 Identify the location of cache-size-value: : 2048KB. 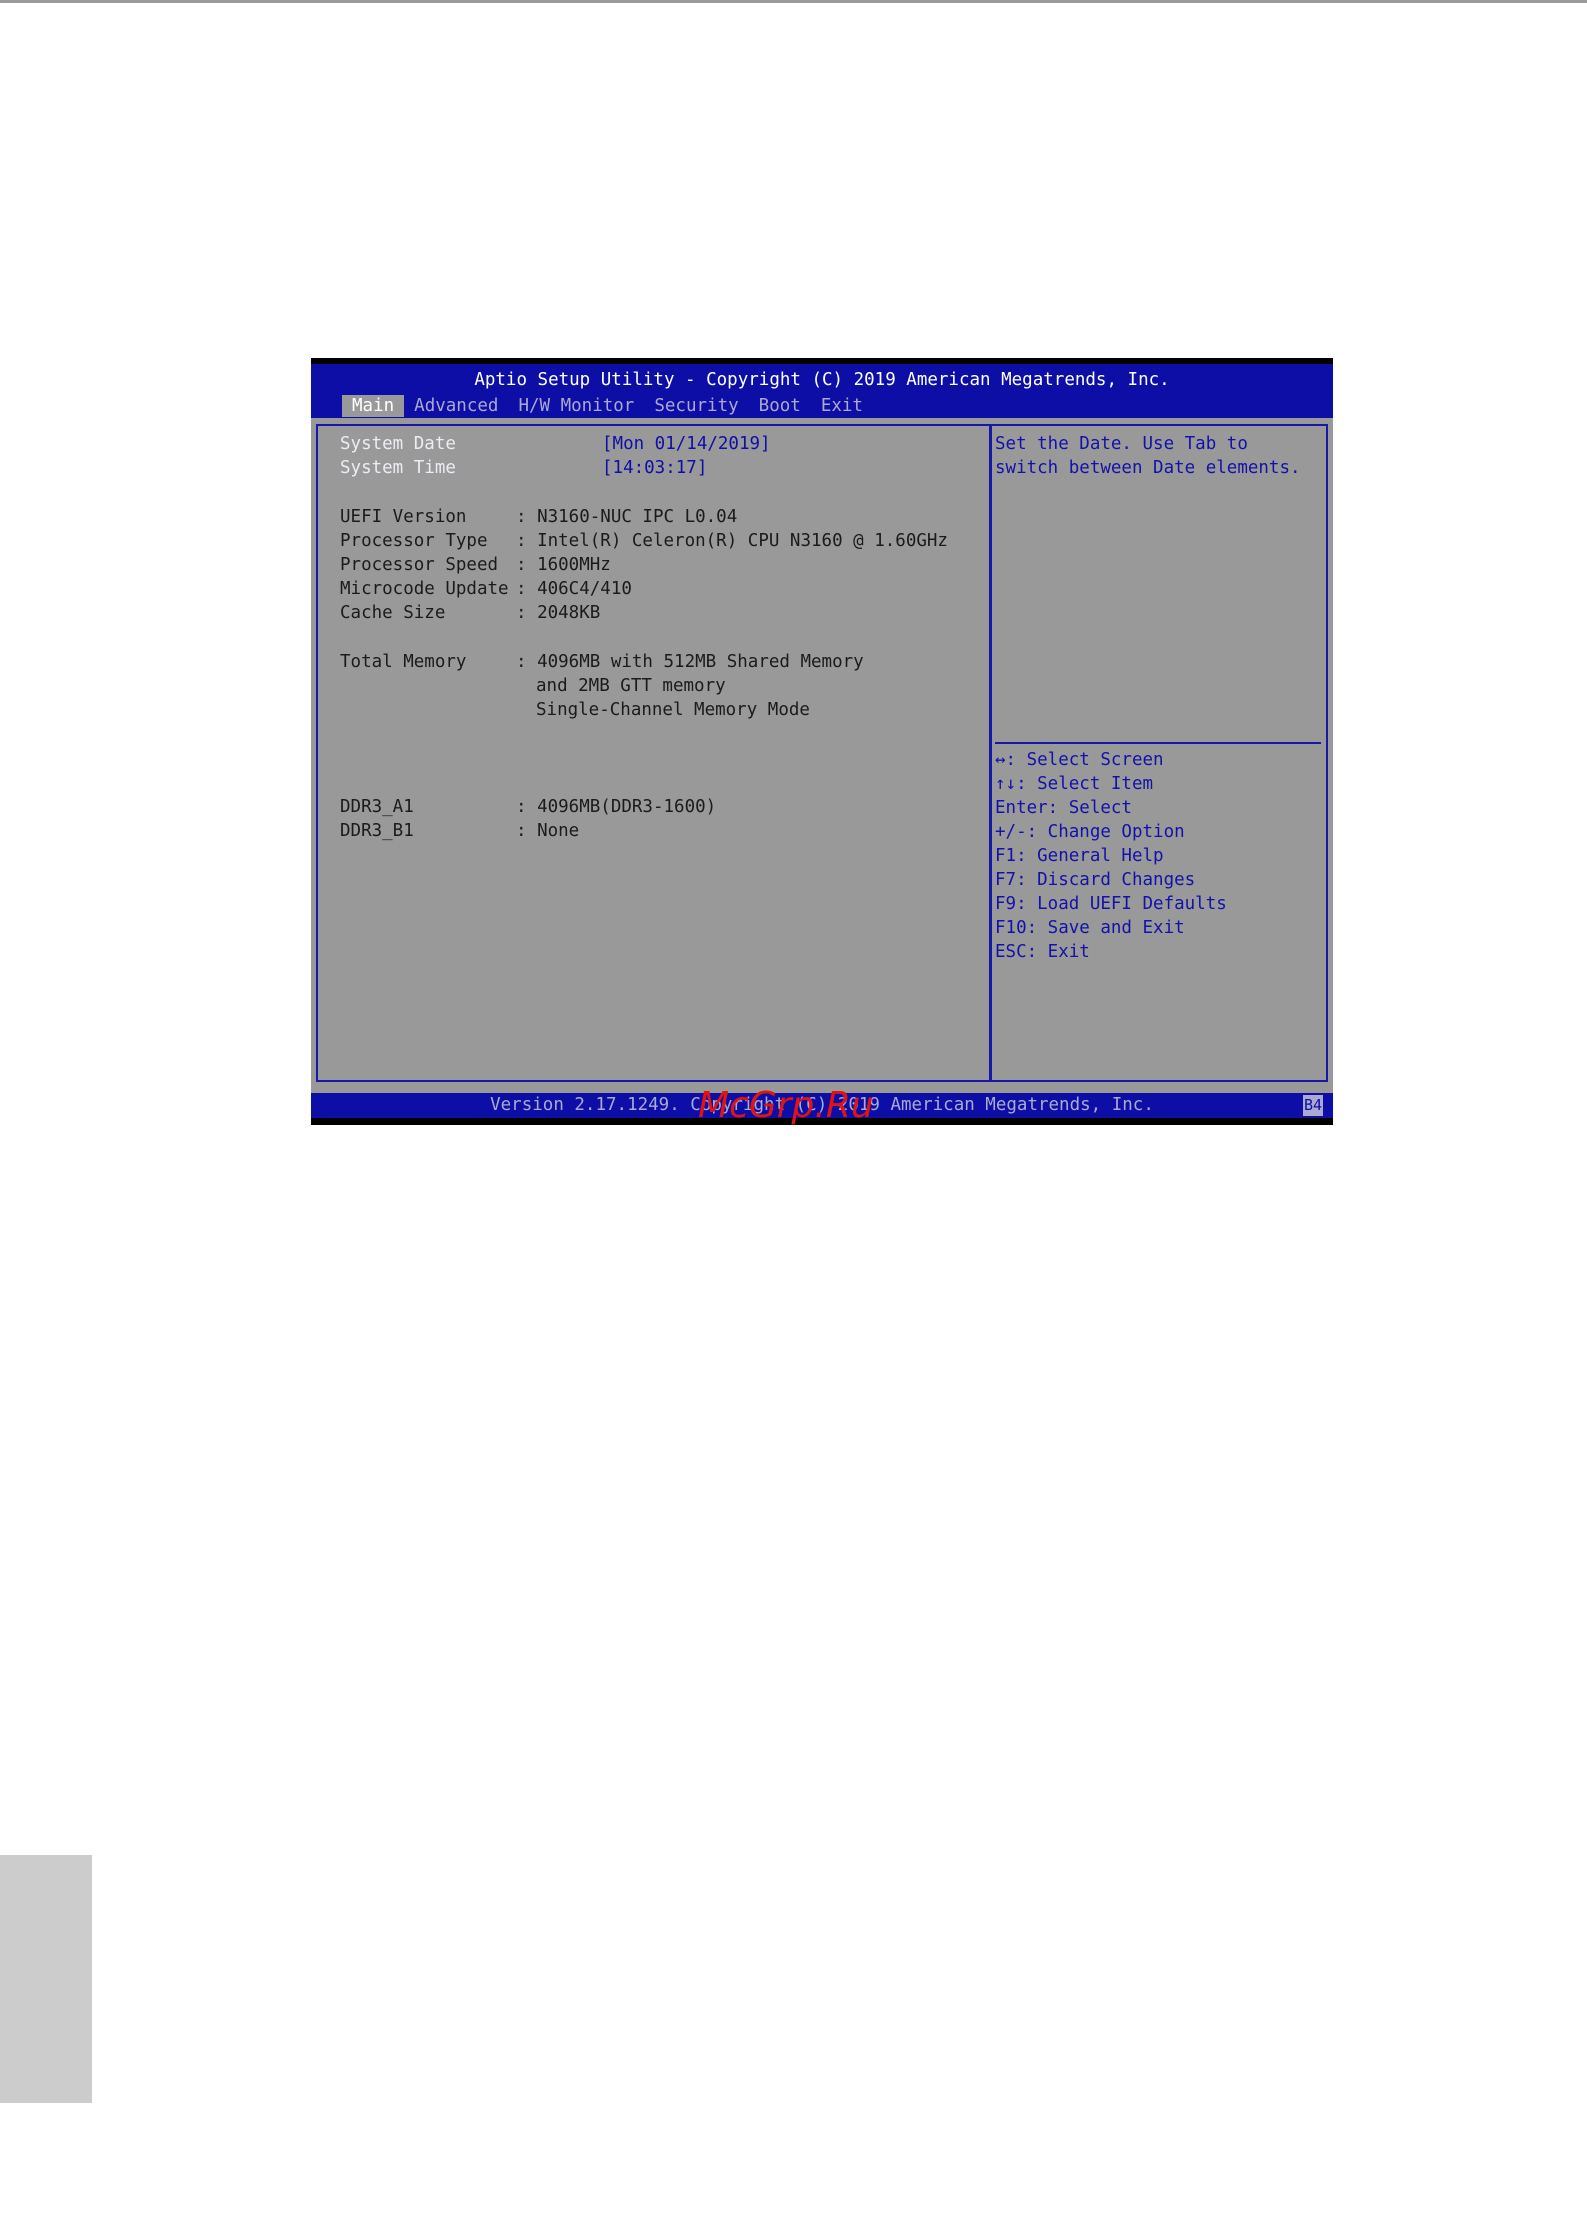
(558, 613).